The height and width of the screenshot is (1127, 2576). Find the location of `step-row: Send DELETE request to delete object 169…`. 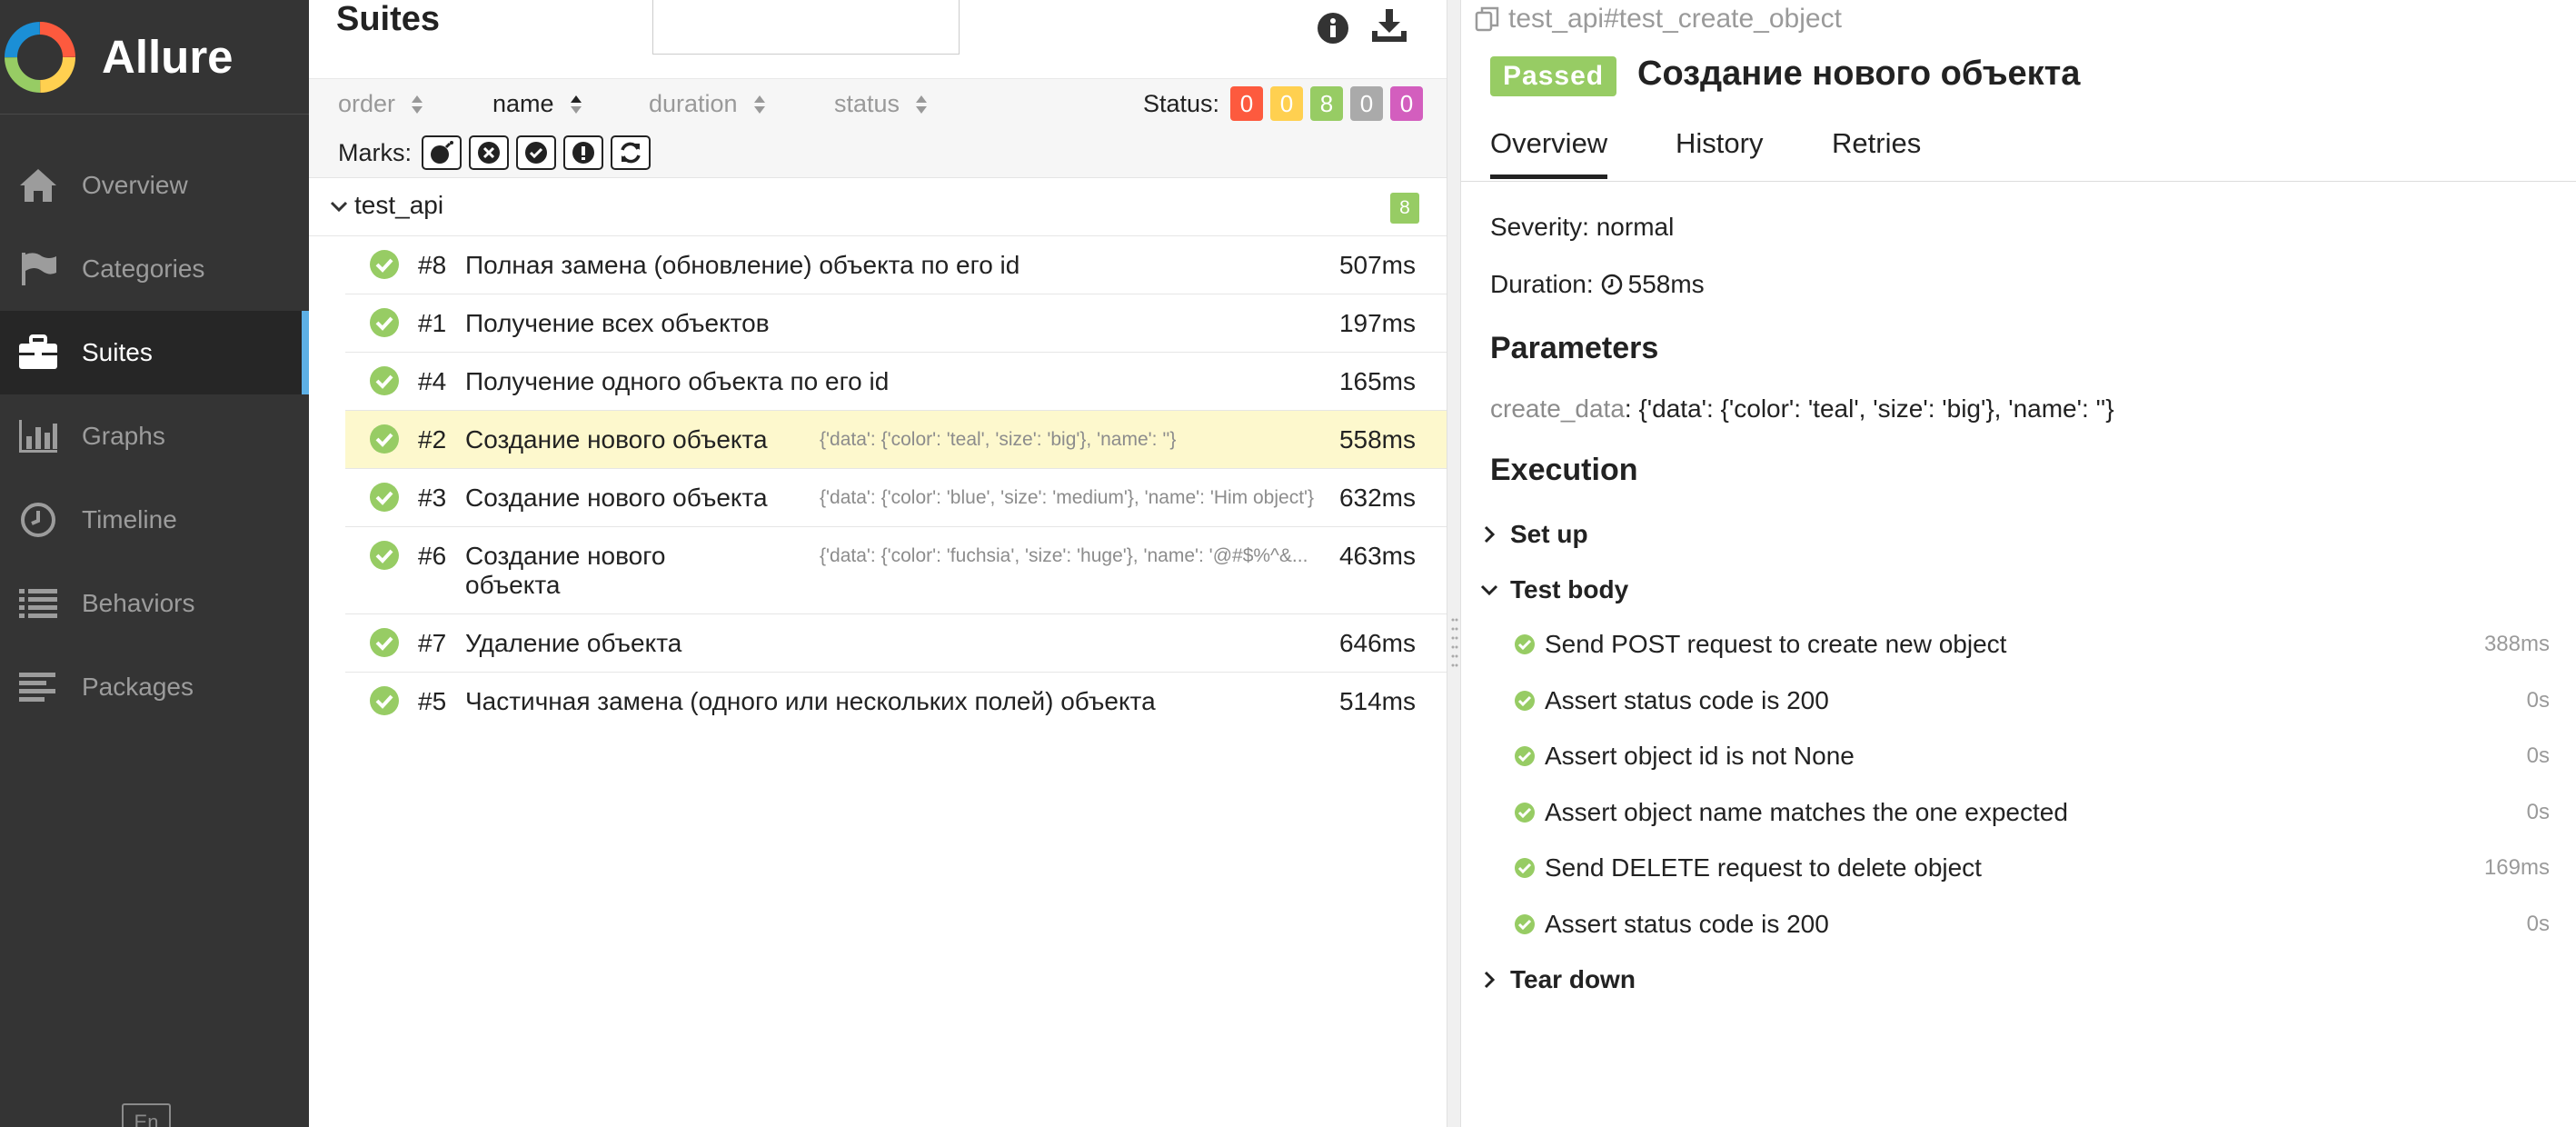

step-row: Send DELETE request to delete object 169… is located at coordinates (2041, 868).